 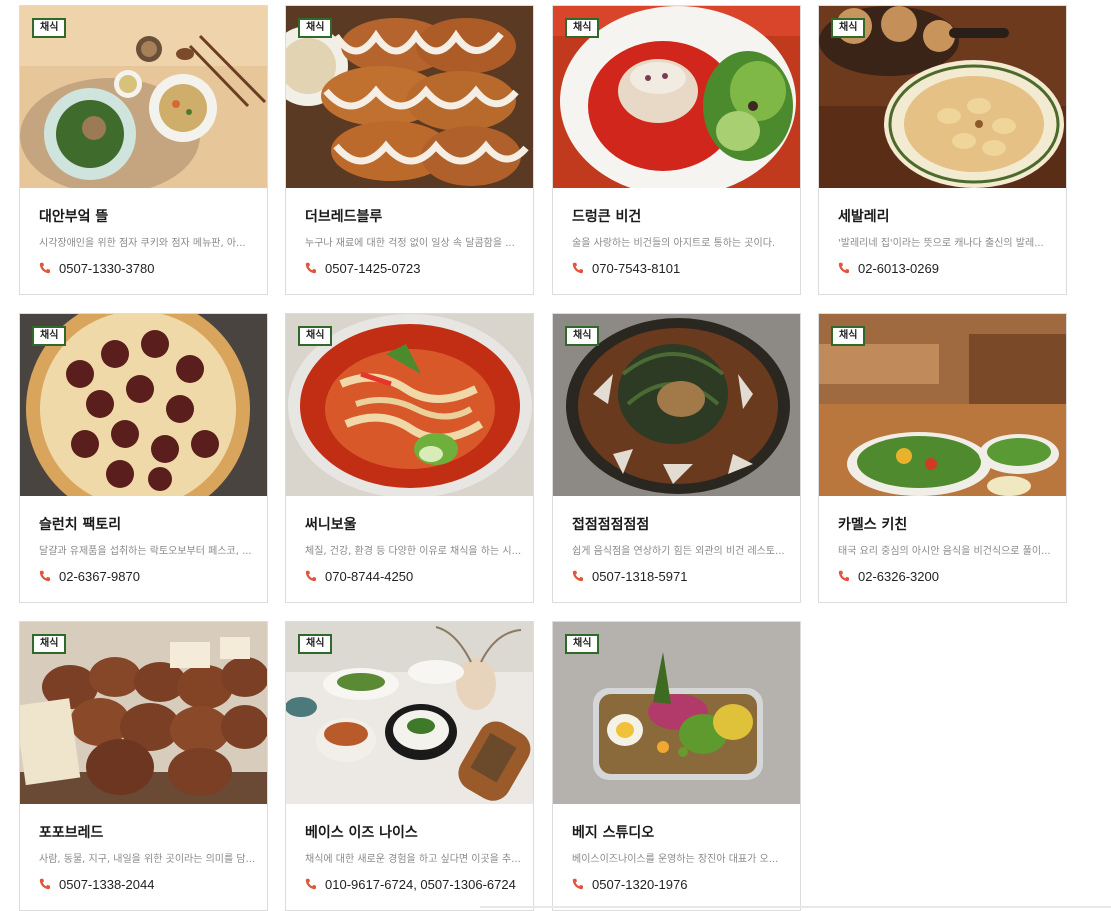 What do you see at coordinates (674, 243) in the screenshot?
I see `restaurant-description: 술을 사랑하는 비건들의 아지트로 통하는 곳이다.` at bounding box center [674, 243].